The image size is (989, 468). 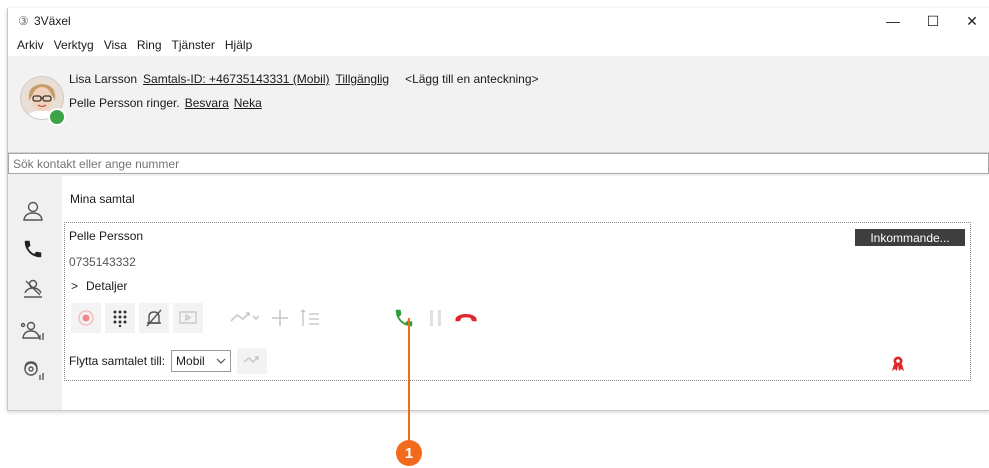 I want to click on maximize-button: ☐, so click(x=933, y=21).